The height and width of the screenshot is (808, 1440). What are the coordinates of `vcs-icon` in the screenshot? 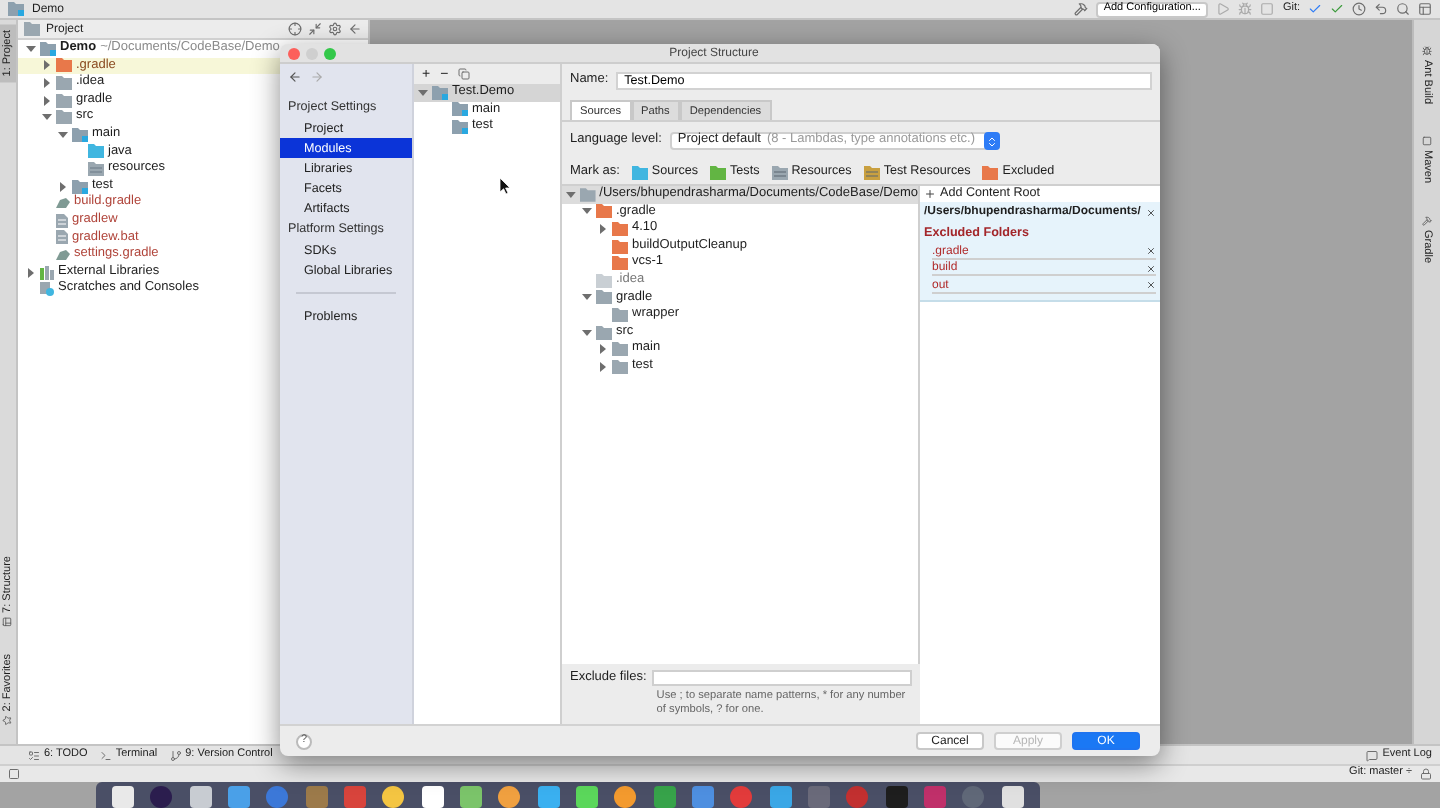 It's located at (175, 755).